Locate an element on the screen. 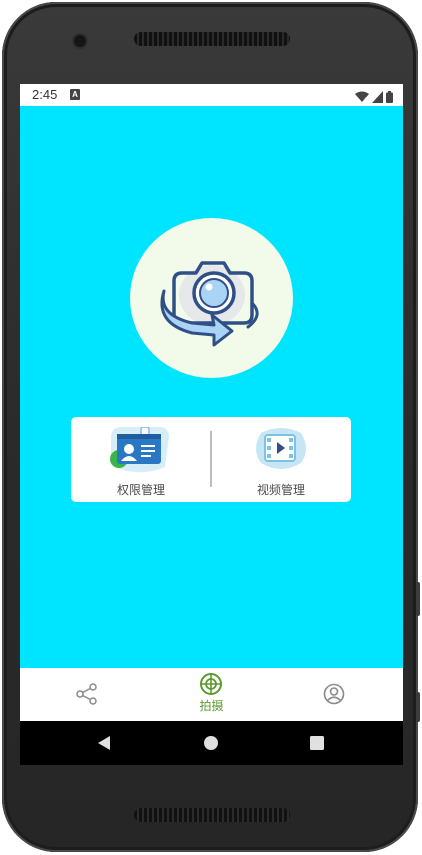  back-icon is located at coordinates (104, 743).